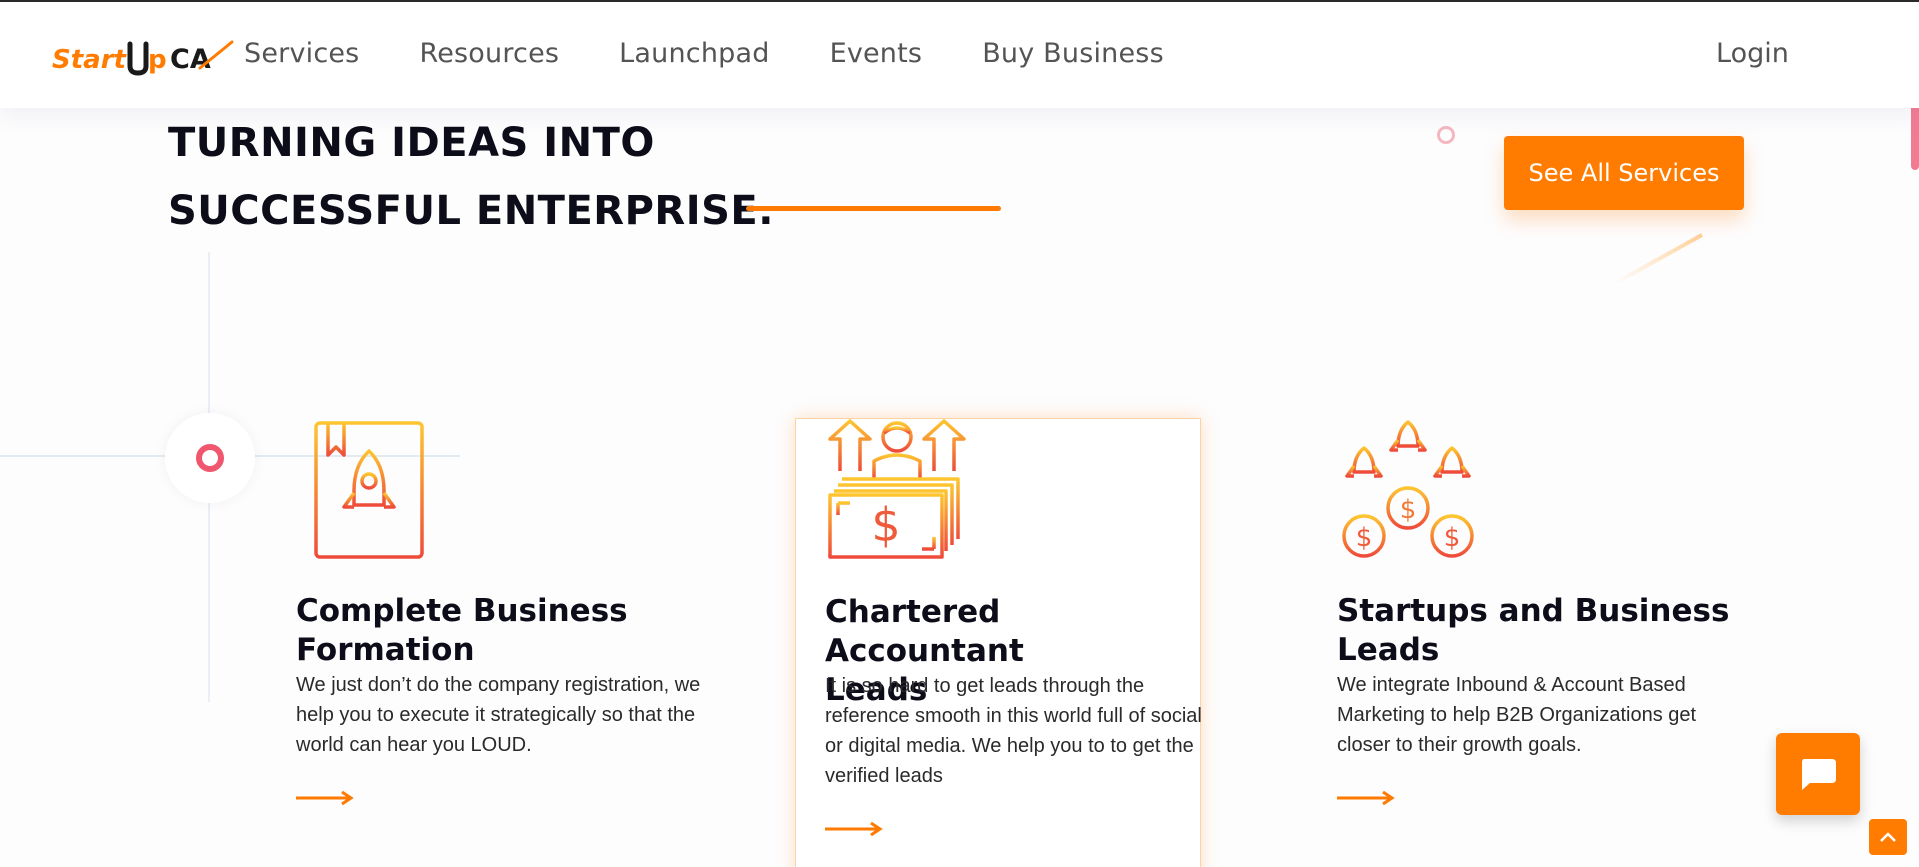 This screenshot has height=867, width=1919. Describe the element at coordinates (897, 489) in the screenshot. I see `money-leads-icon: $` at that location.